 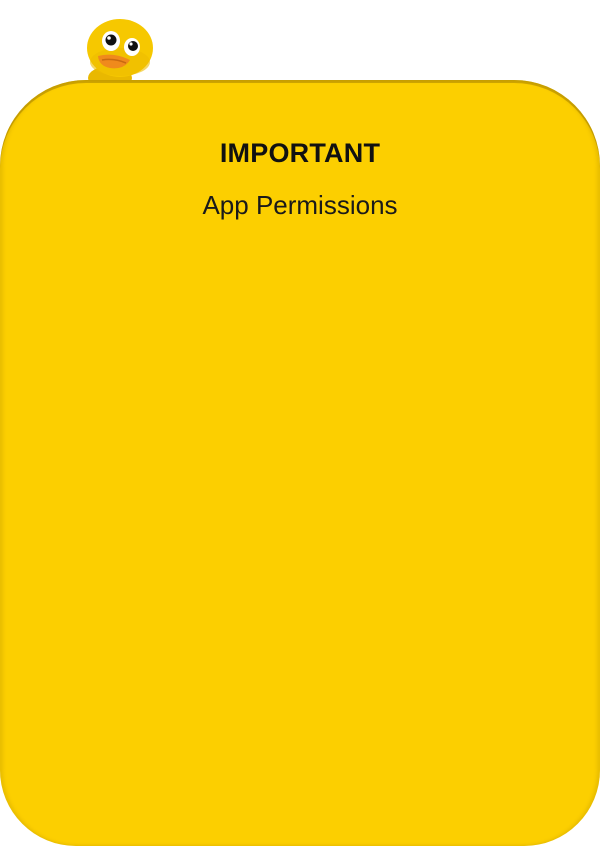 What do you see at coordinates (300, 153) in the screenshot?
I see `dialog-heading: IMPORTANT` at bounding box center [300, 153].